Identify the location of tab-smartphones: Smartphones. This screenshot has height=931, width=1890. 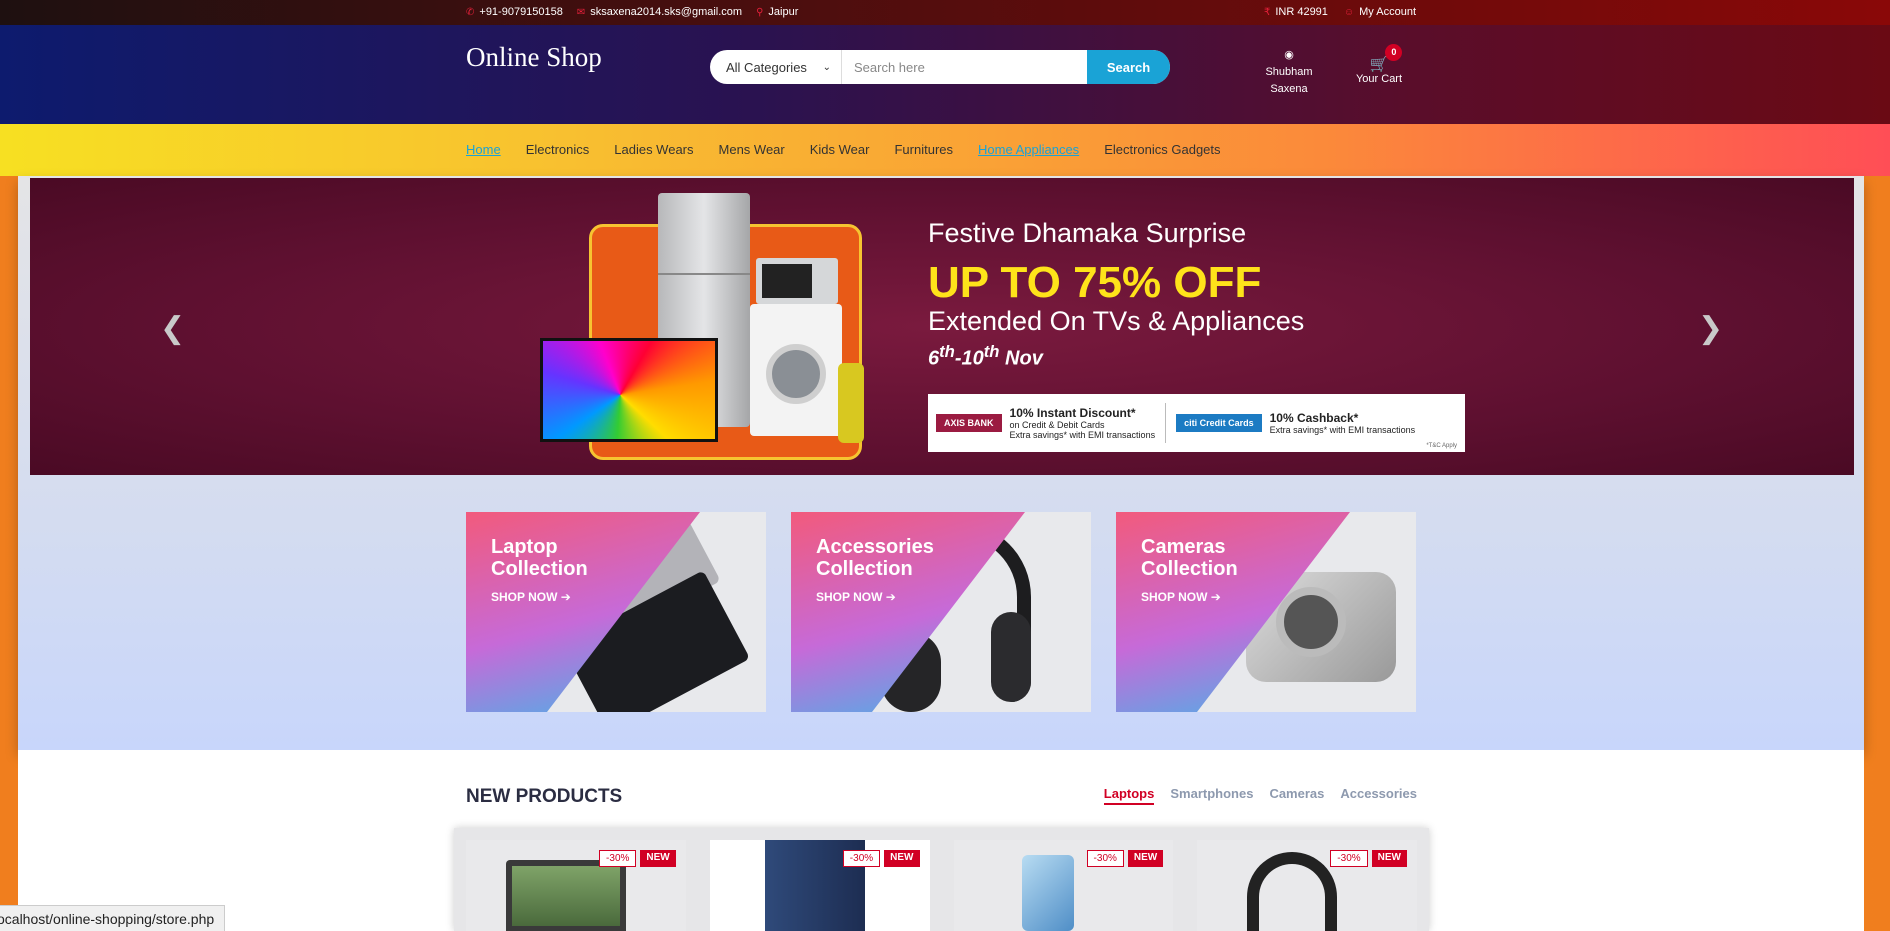
(1211, 795).